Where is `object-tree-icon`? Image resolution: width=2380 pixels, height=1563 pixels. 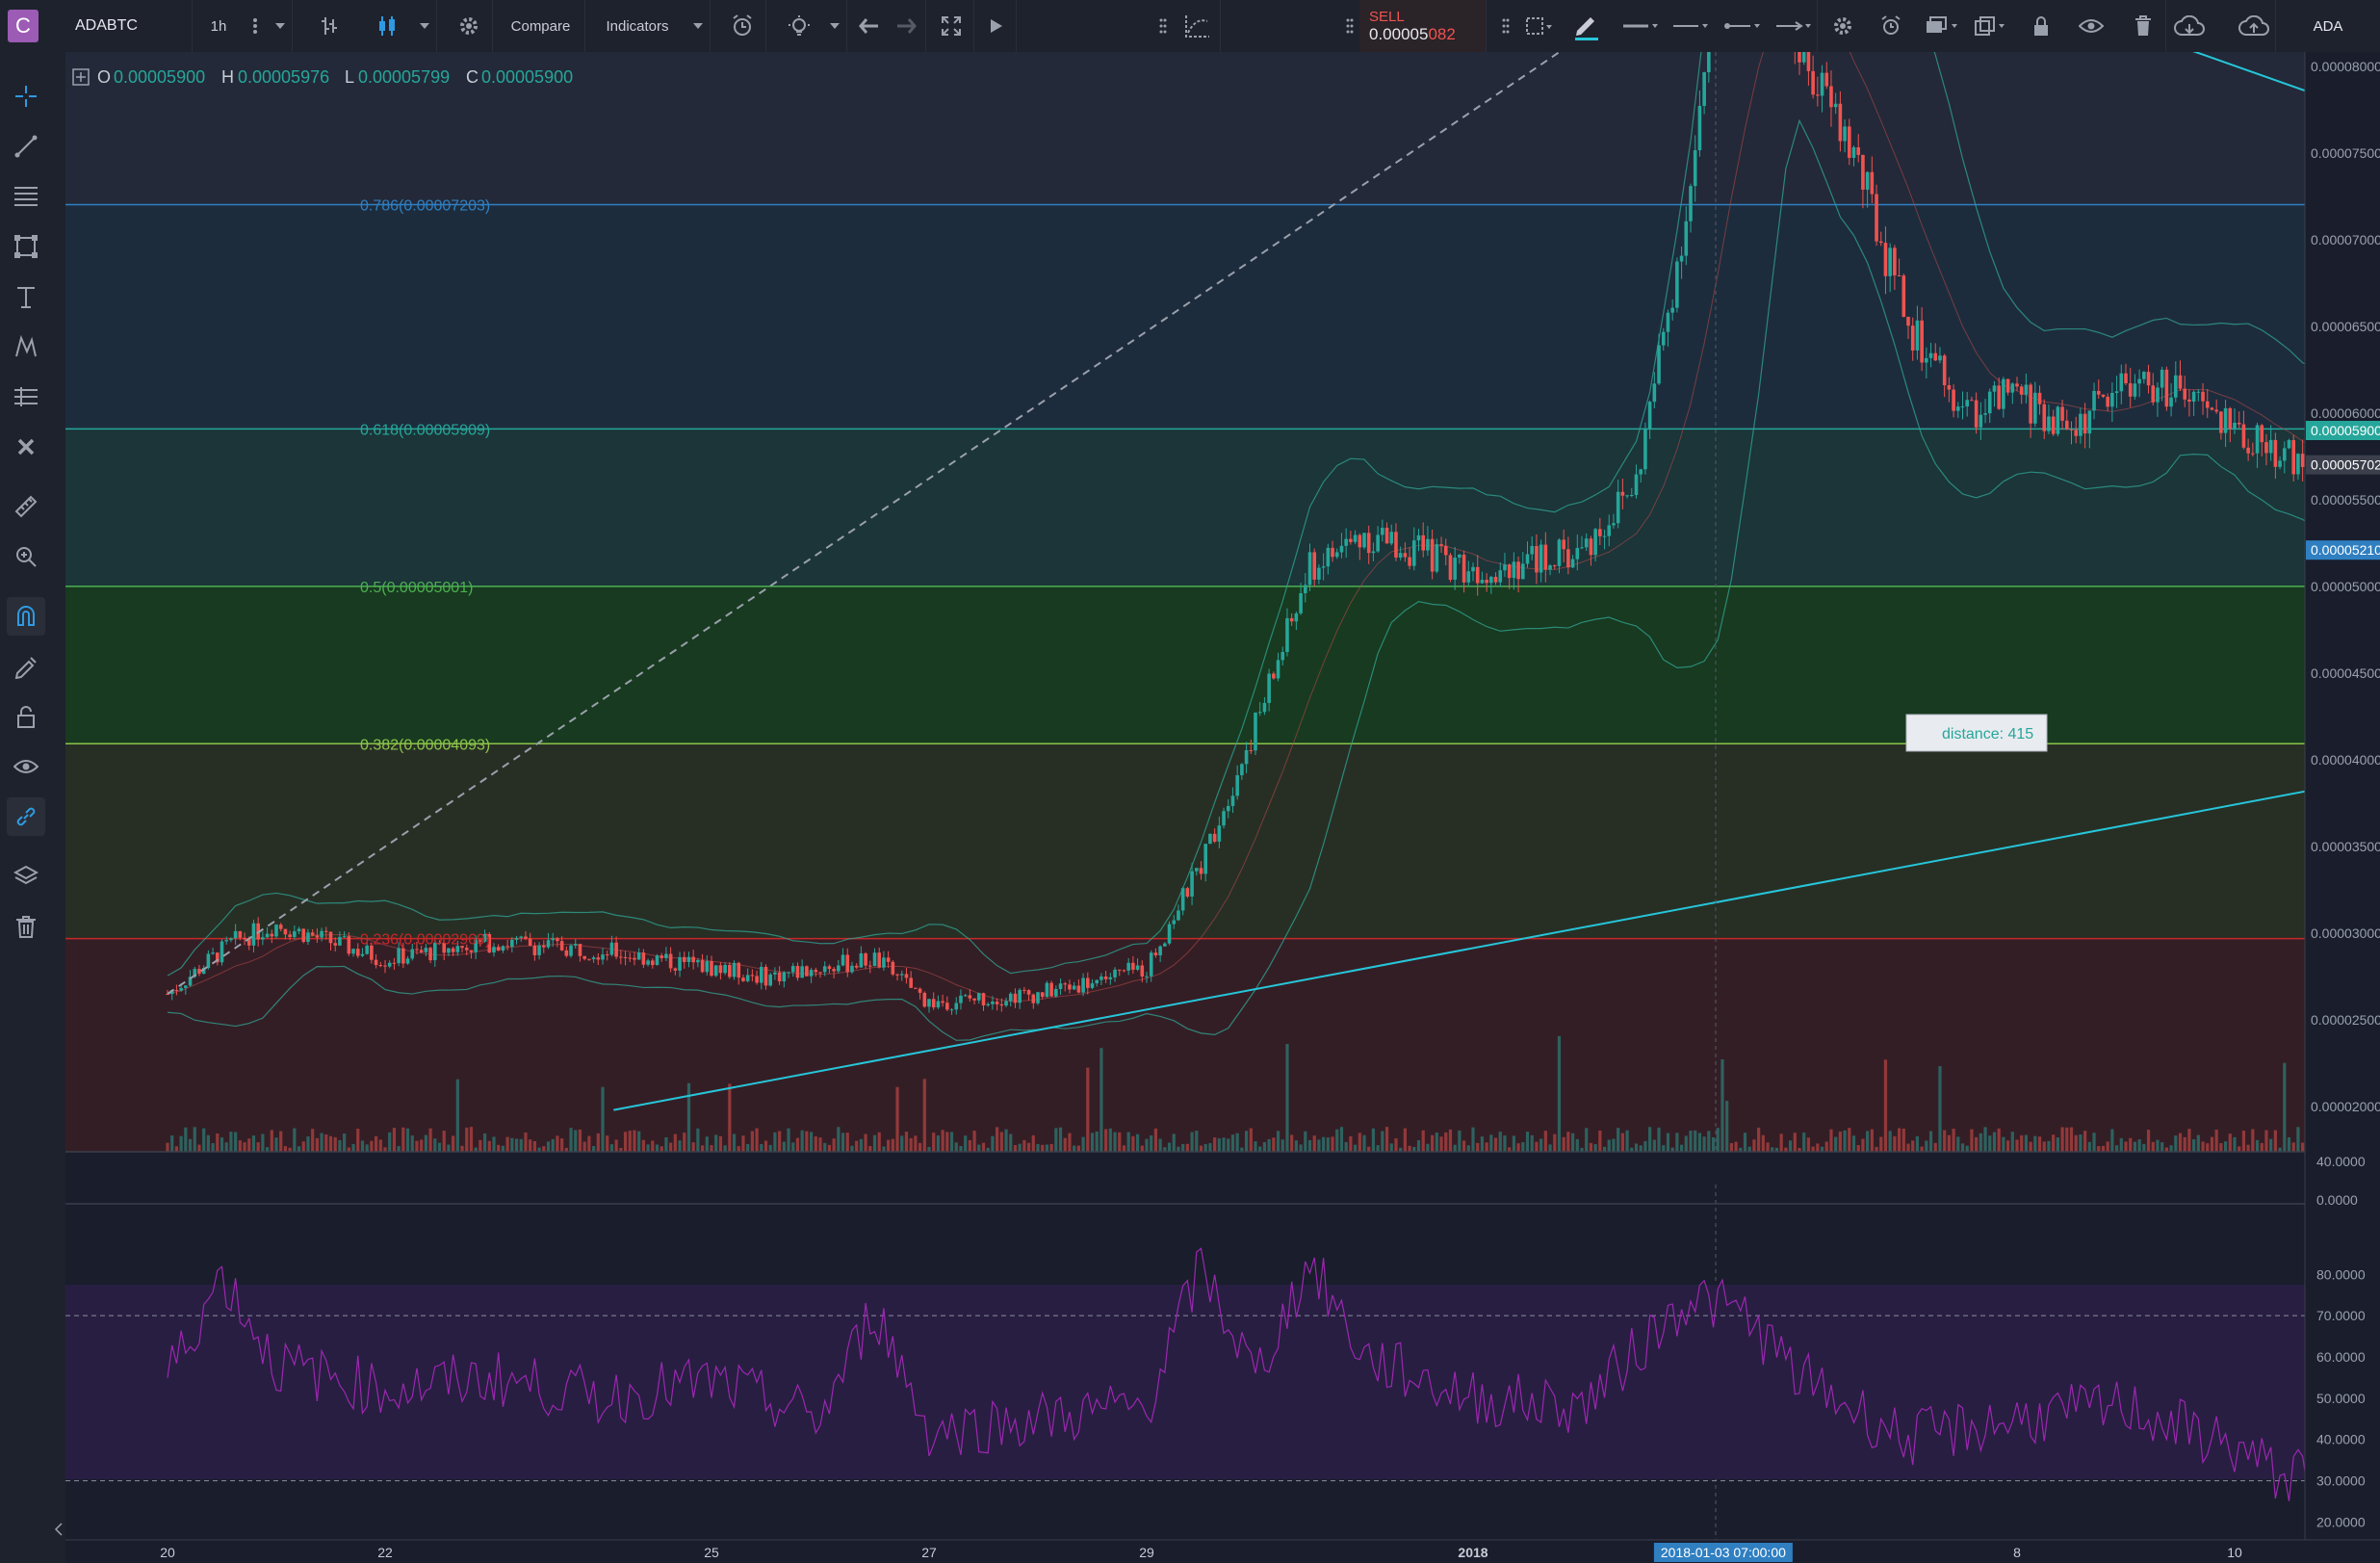
object-tree-icon is located at coordinates (26, 876).